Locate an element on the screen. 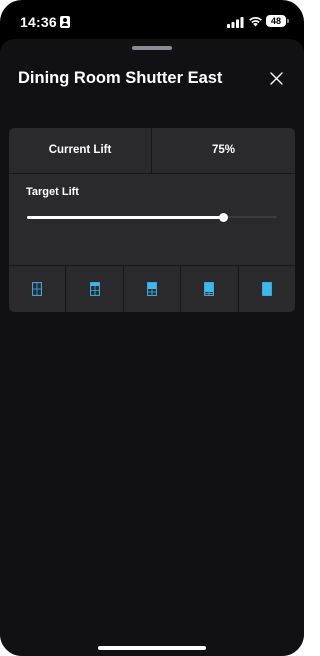 Image resolution: width=320 pixels, height=656 pixels. preset-row is located at coordinates (152, 289).